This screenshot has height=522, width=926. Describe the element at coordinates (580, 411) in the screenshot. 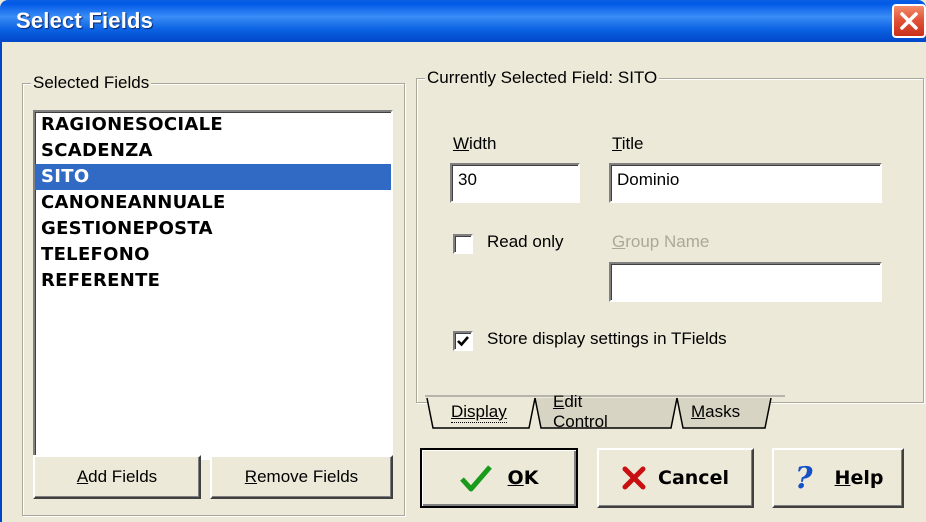

I see `tab-edit-control: Edit Control` at that location.